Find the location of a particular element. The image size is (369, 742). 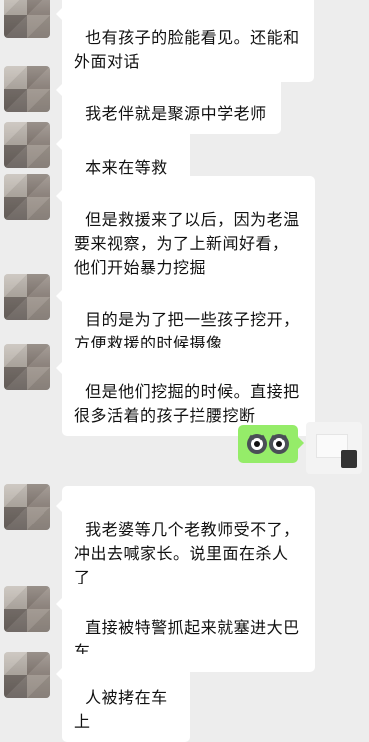

message-text: 我老婆等几个老教师受不了， 冲出去喊家长。说里面在杀人 了 is located at coordinates (187, 553).